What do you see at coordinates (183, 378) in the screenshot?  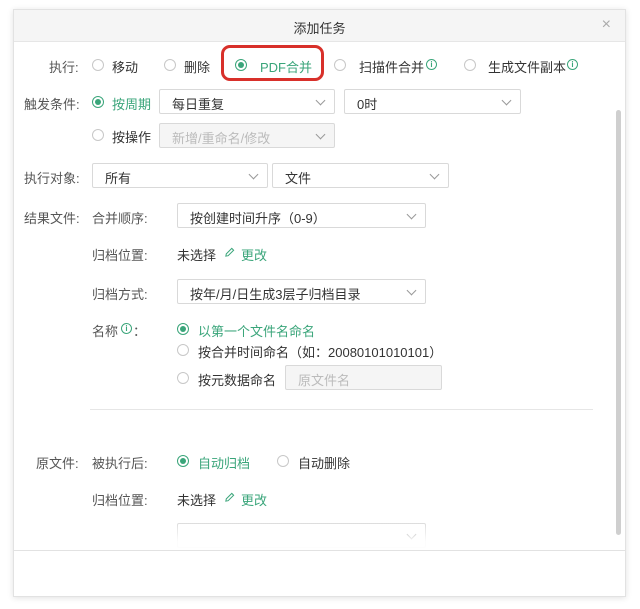 I see `radio-name-metadata` at bounding box center [183, 378].